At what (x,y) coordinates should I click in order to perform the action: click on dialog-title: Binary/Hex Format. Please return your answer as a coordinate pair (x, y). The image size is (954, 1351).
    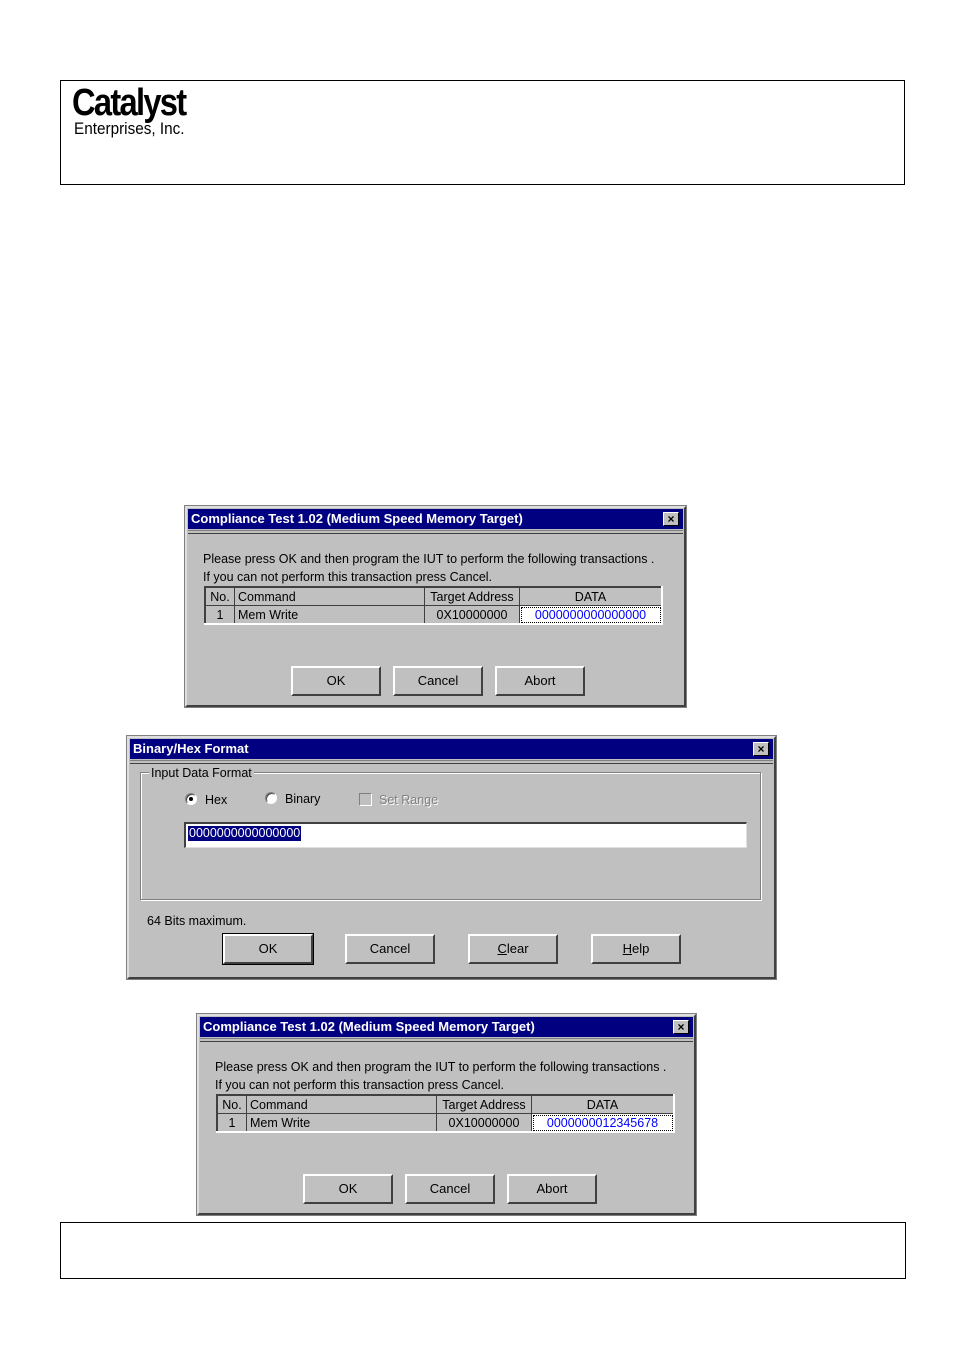
    Looking at the image, I should click on (191, 748).